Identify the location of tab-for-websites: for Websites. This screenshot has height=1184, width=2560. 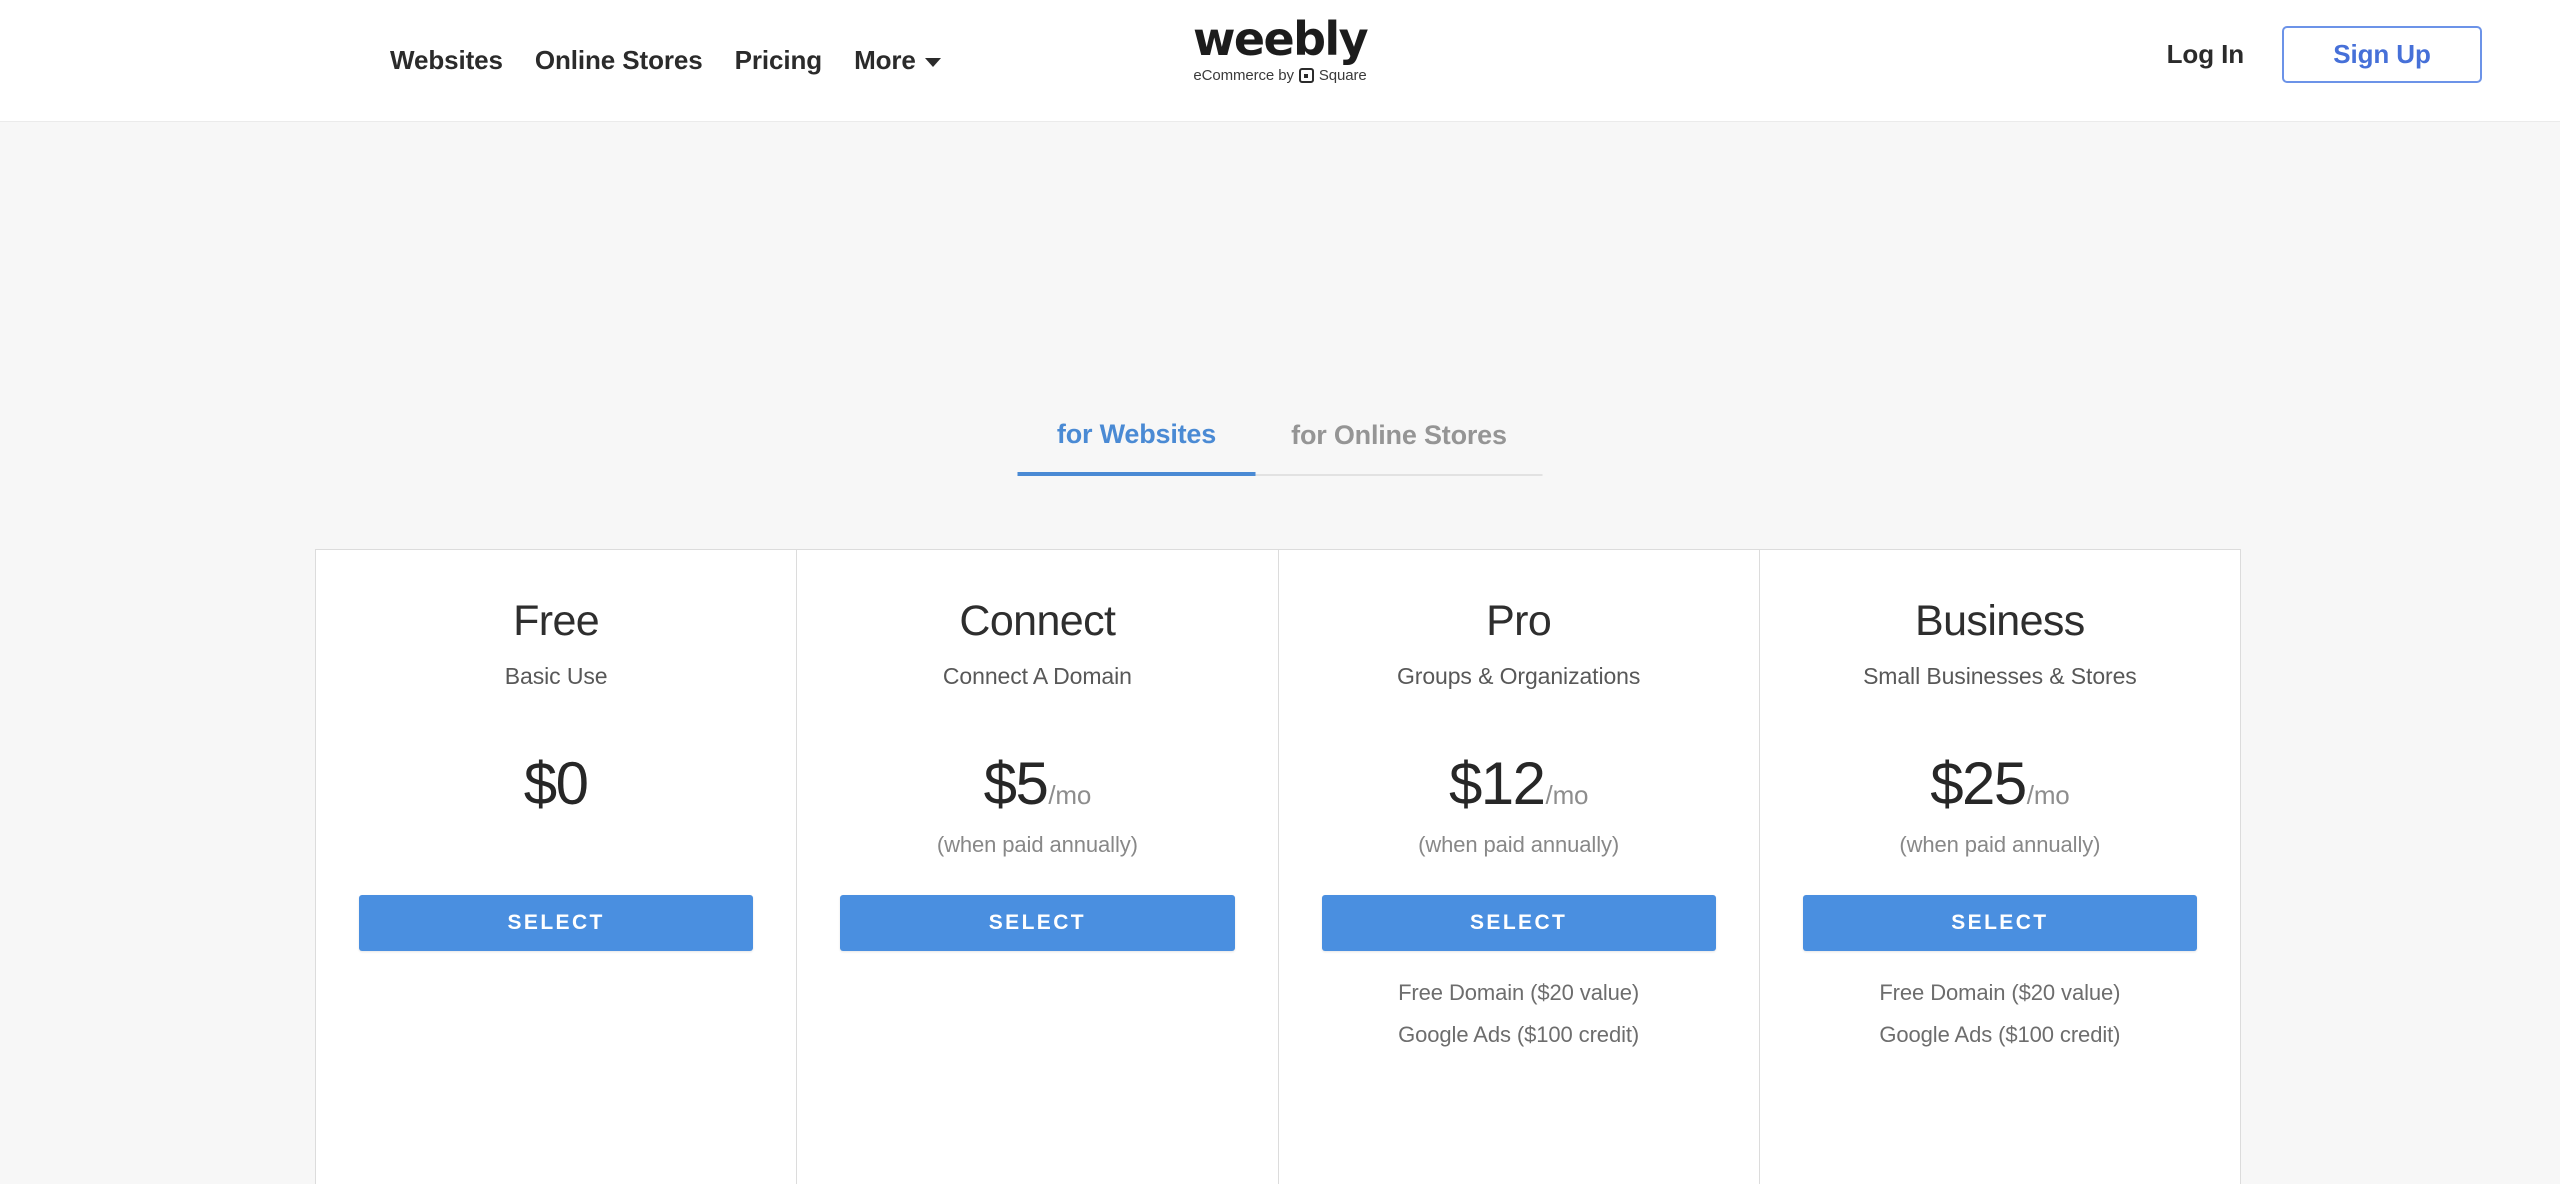
(1136, 447).